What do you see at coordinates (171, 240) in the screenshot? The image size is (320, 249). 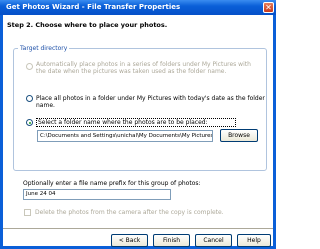 I see `finish-button: Finish` at bounding box center [171, 240].